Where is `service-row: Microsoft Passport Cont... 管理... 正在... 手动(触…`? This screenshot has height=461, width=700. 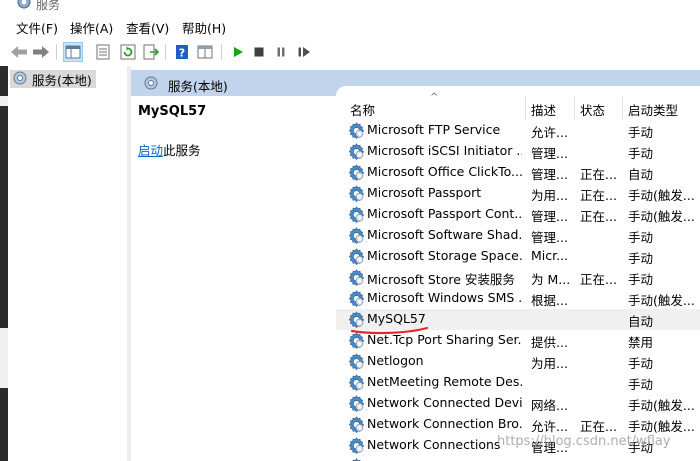 service-row: Microsoft Passport Cont... 管理... 正在... 手动(触… is located at coordinates (518, 214).